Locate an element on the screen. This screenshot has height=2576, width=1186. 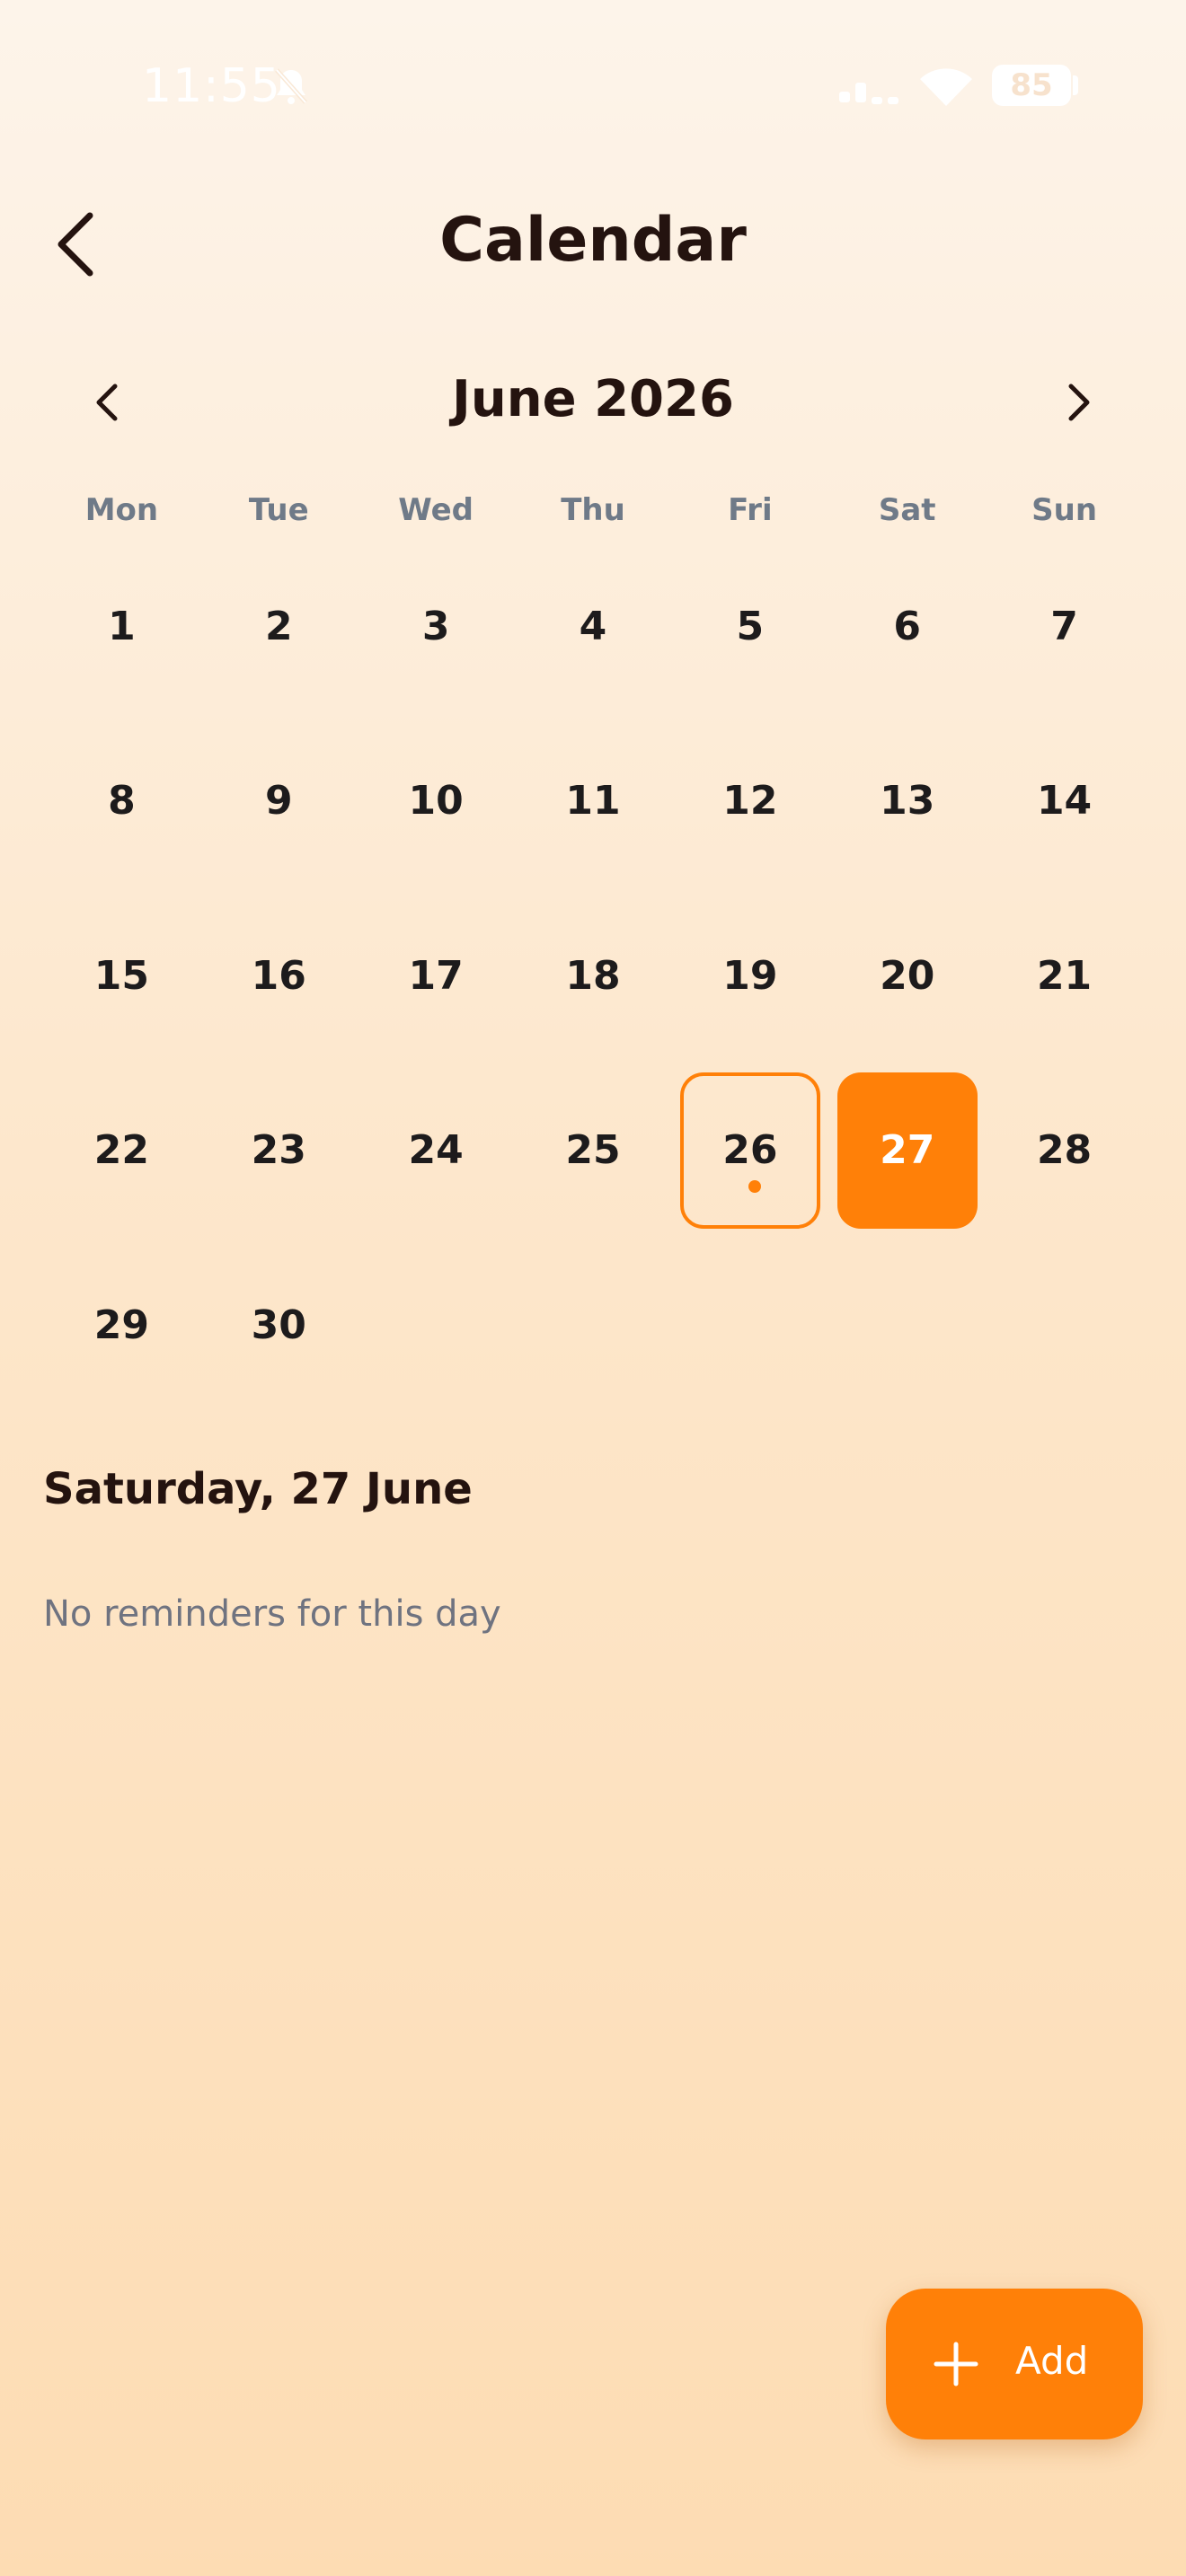
day-number: 6 is located at coordinates (907, 626).